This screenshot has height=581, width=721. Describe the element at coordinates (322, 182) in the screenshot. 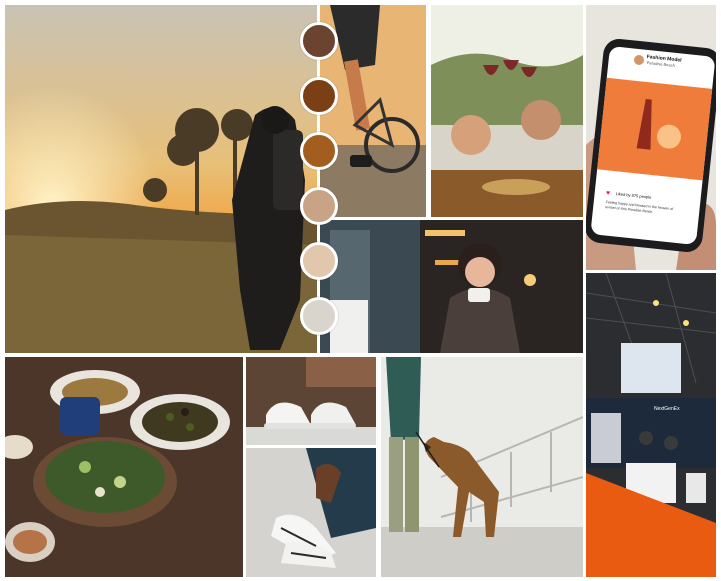

I see `color-palette` at that location.